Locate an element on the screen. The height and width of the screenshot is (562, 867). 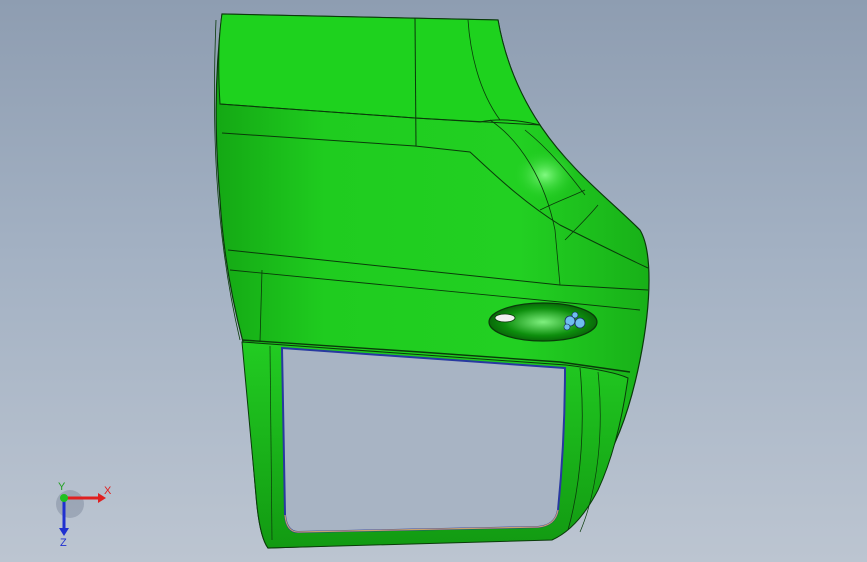
x-axis-label: X is located at coordinates (108, 491).